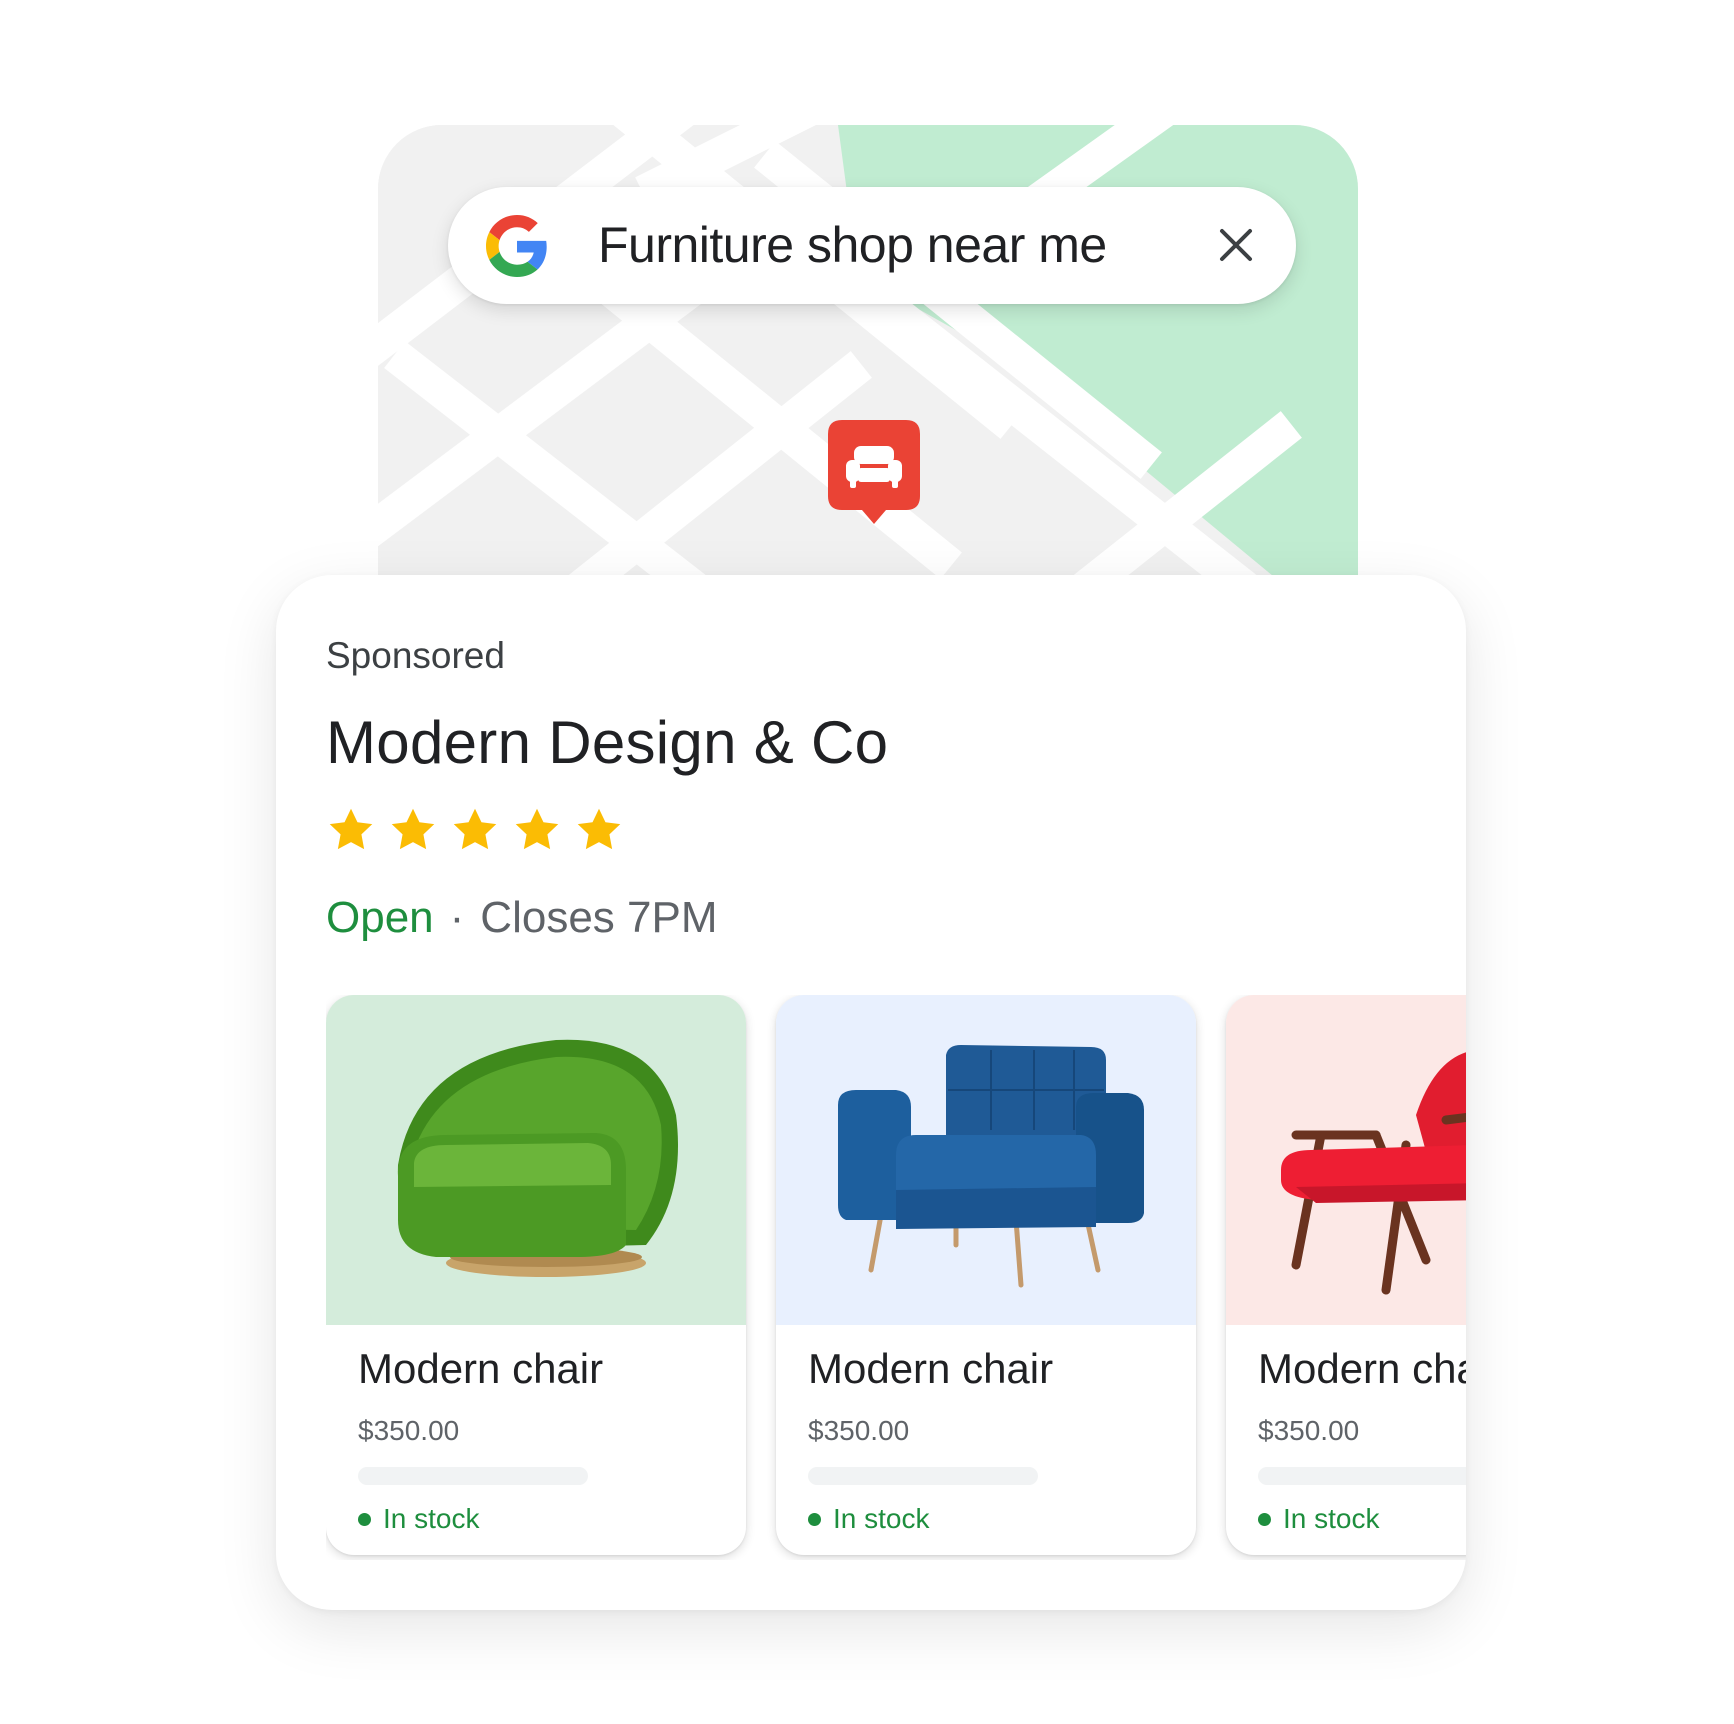  I want to click on opening-hours: Open · Closes 7PM, so click(521, 918).